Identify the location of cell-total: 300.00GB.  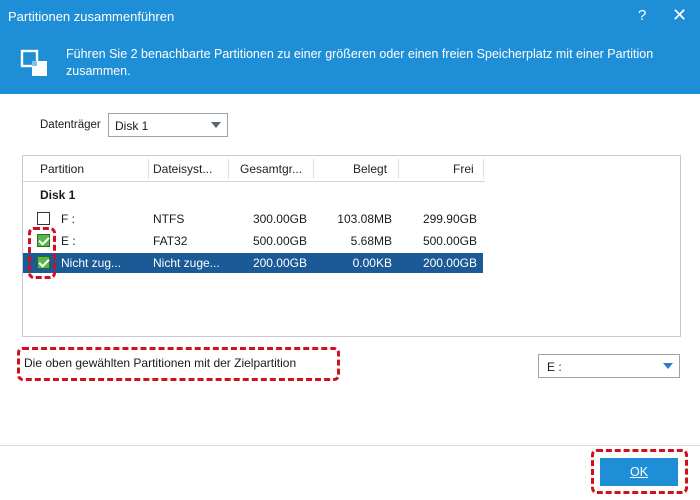
(279, 219).